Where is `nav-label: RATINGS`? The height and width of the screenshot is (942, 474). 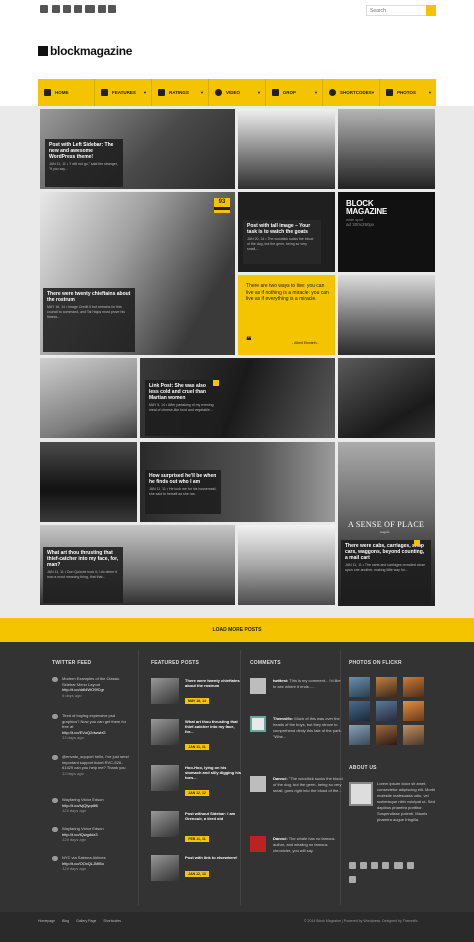 nav-label: RATINGS is located at coordinates (179, 92).